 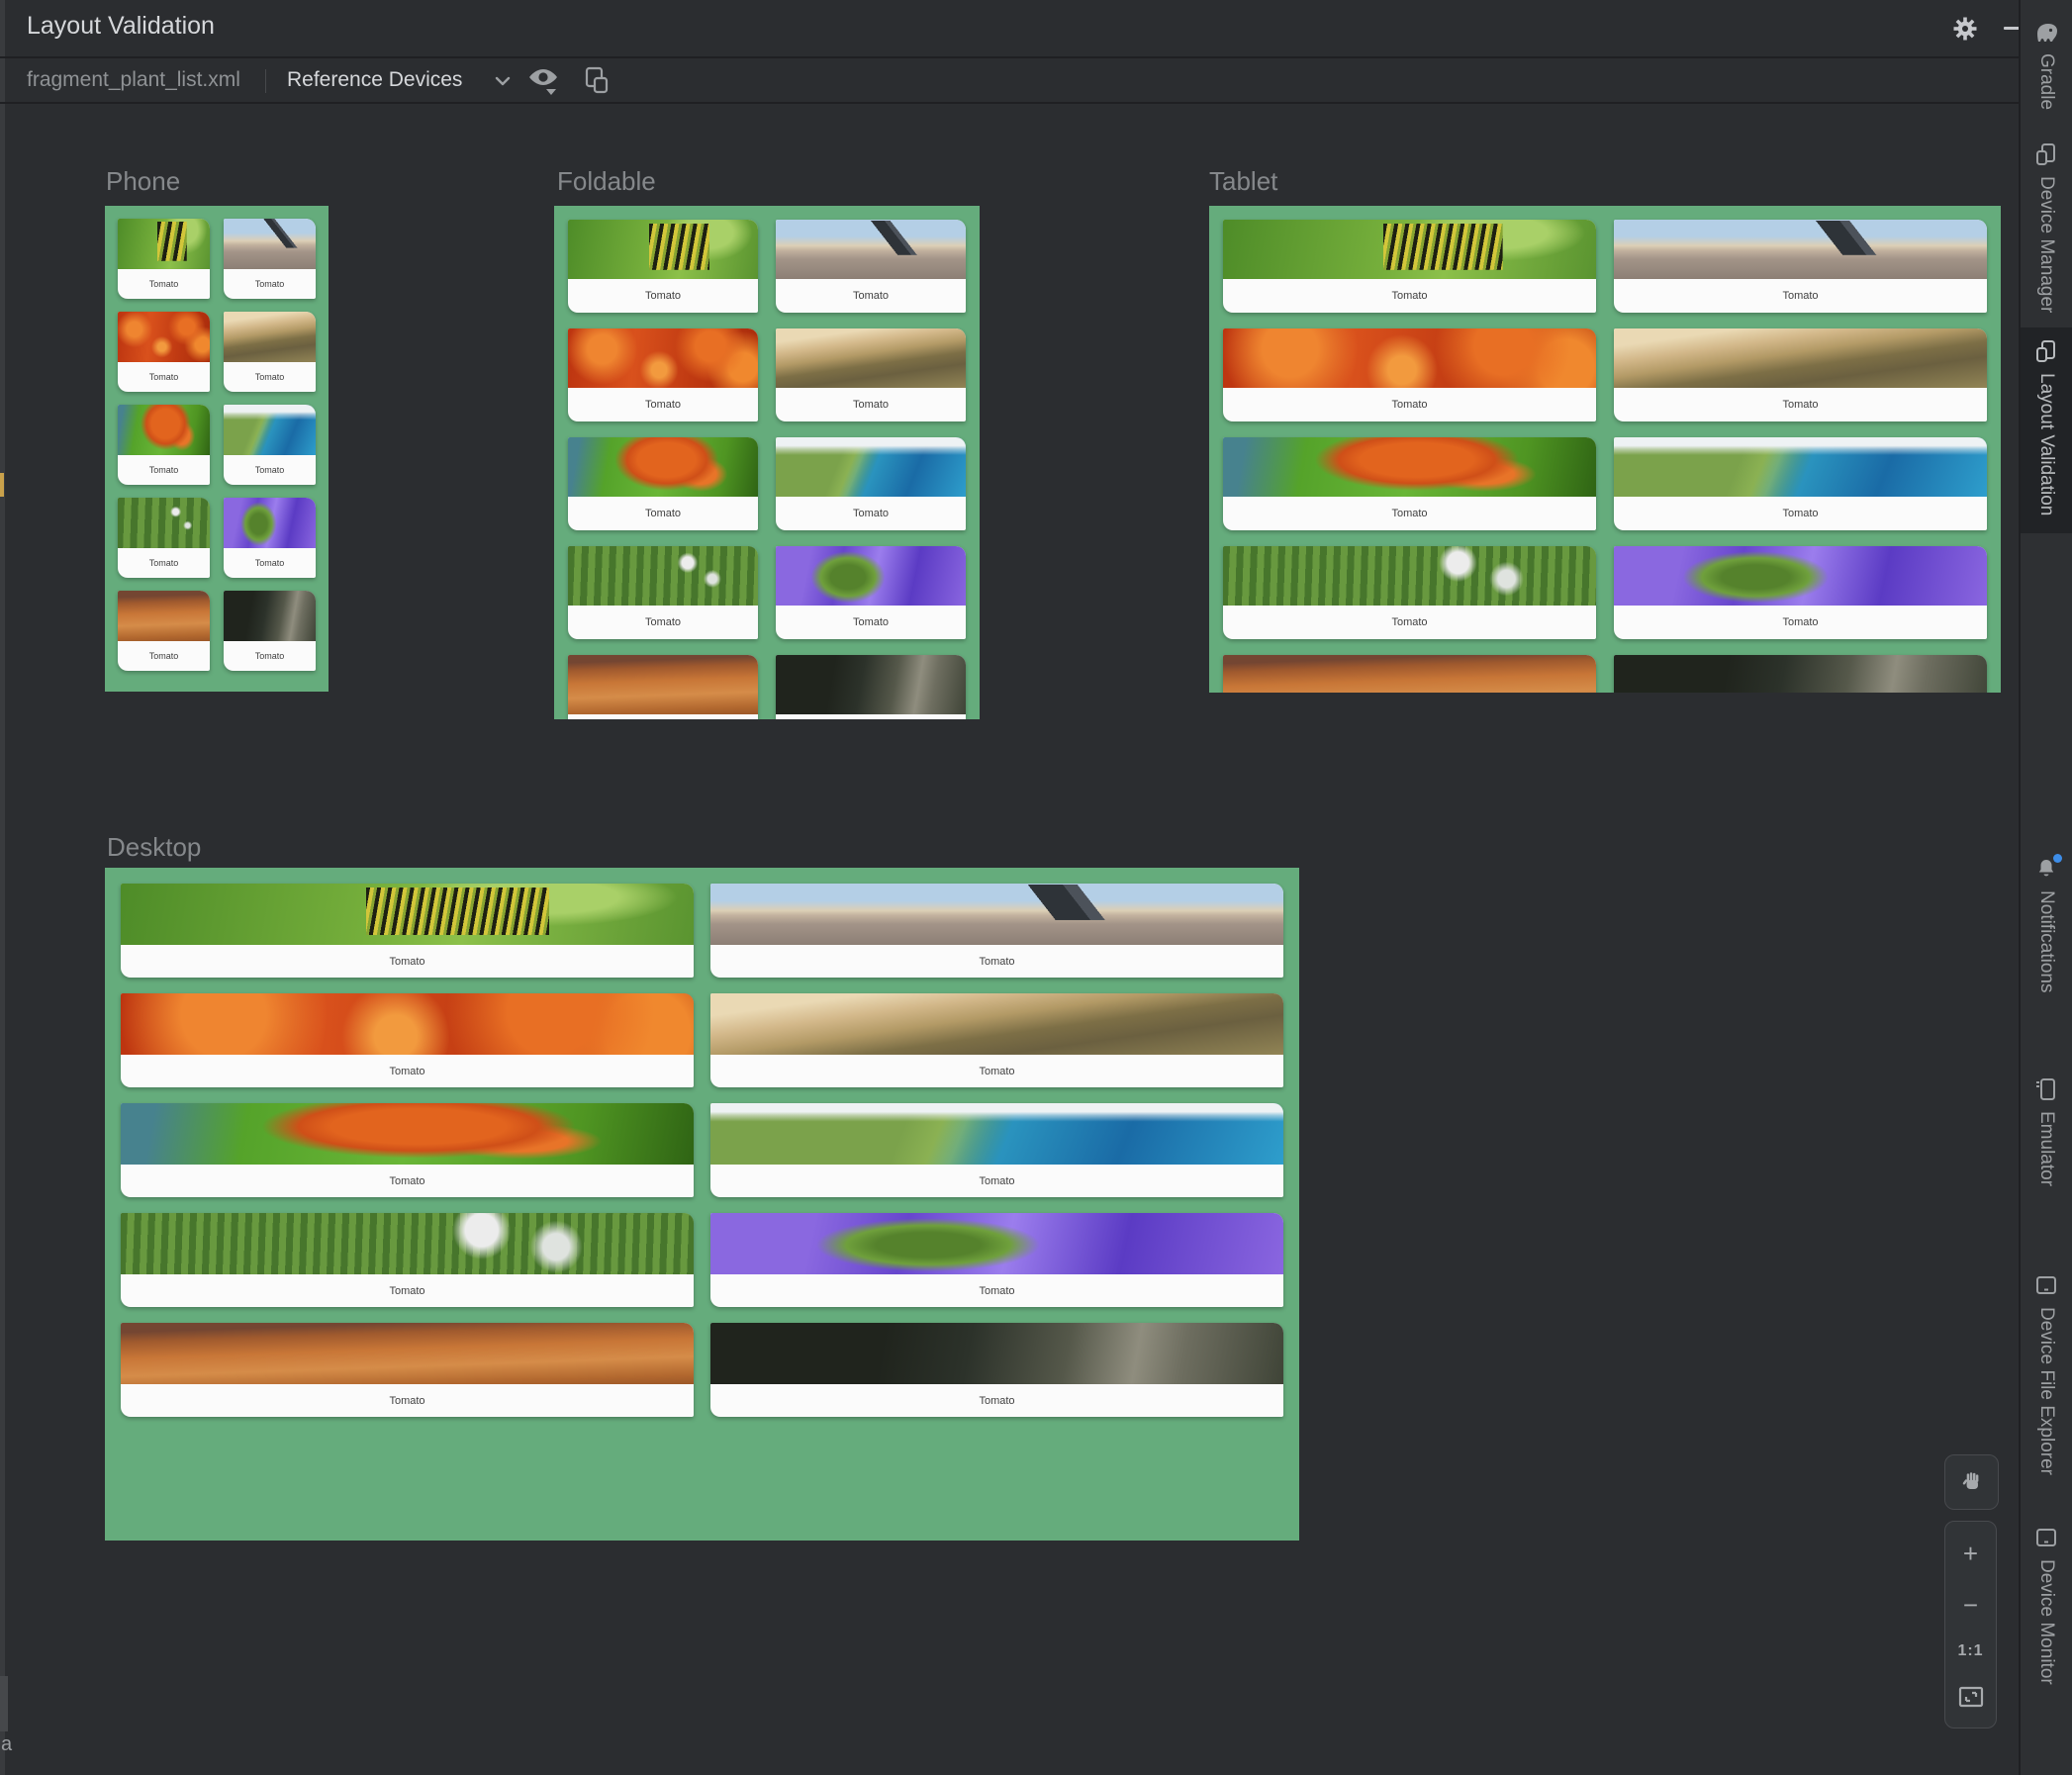 I want to click on chevron-down-icon, so click(x=503, y=81).